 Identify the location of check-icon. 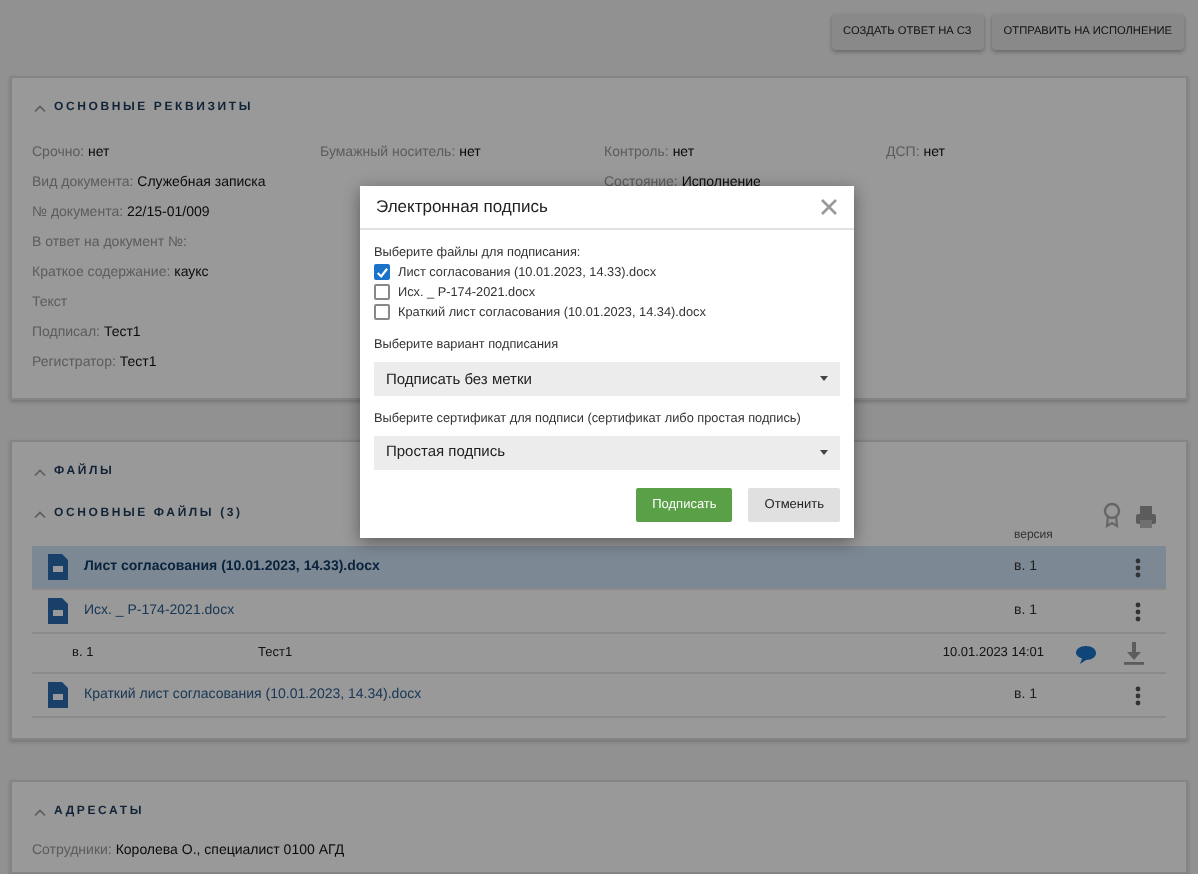
(382, 272).